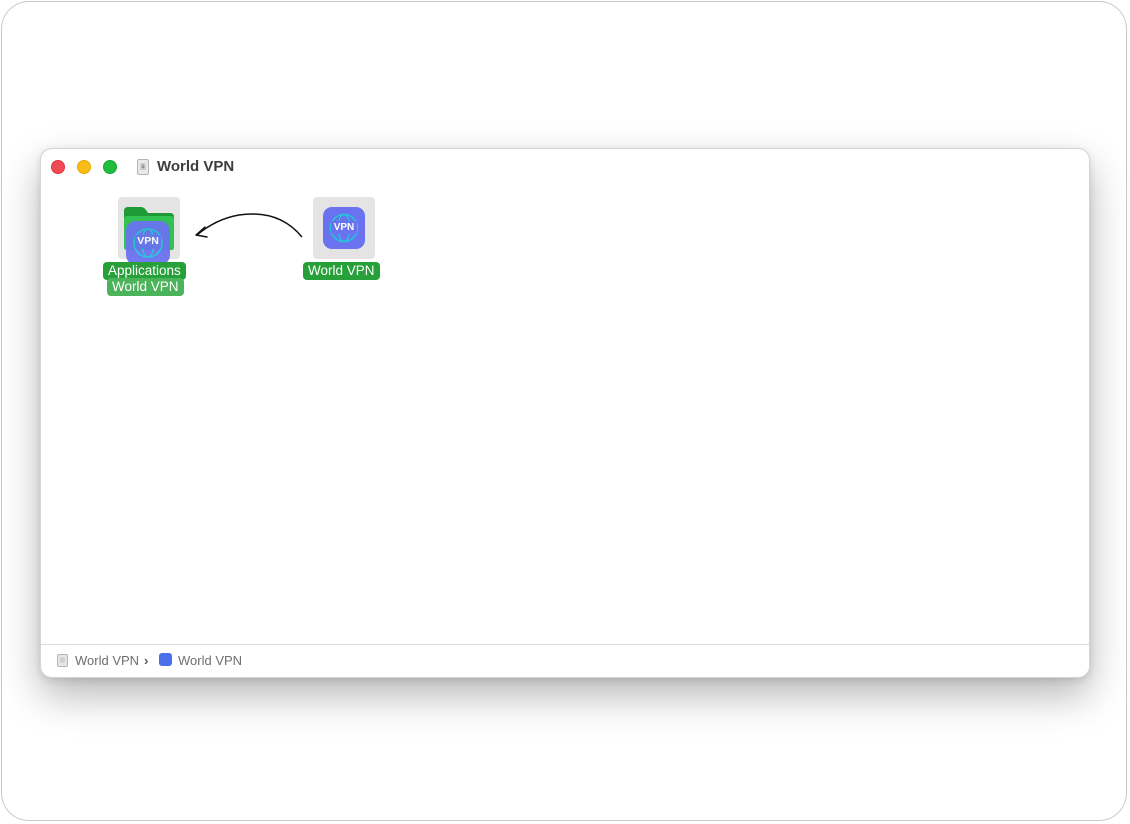  I want to click on vpn-app-icon, so click(165, 659).